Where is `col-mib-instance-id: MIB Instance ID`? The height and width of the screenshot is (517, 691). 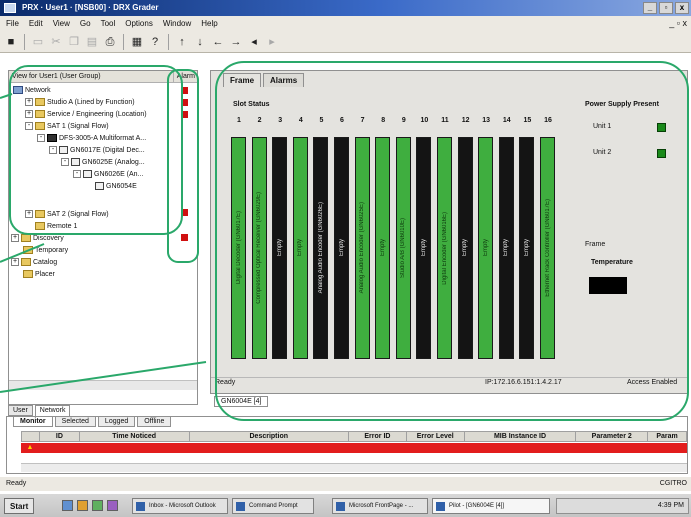
col-mib-instance-id: MIB Instance ID is located at coordinates (521, 436).